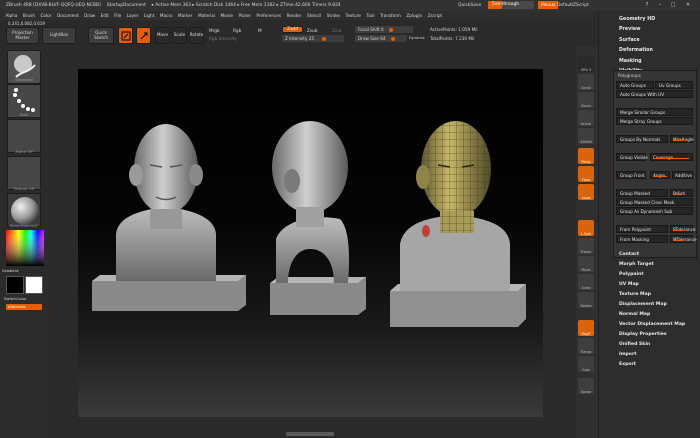 The height and width of the screenshot is (438, 700). Describe the element at coordinates (237, 30) in the screenshot. I see `rgb-toggle: Rgb` at that location.